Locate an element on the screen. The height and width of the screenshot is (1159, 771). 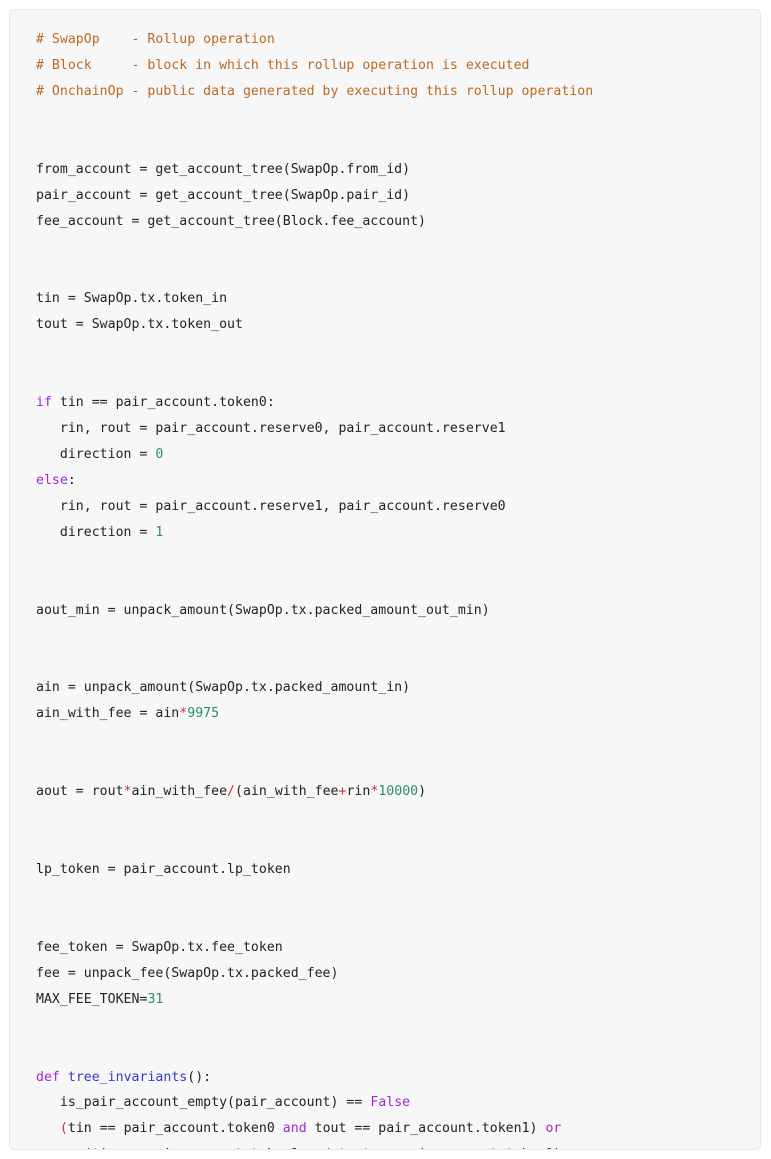
code-line: direction = 0 is located at coordinates (398, 455).